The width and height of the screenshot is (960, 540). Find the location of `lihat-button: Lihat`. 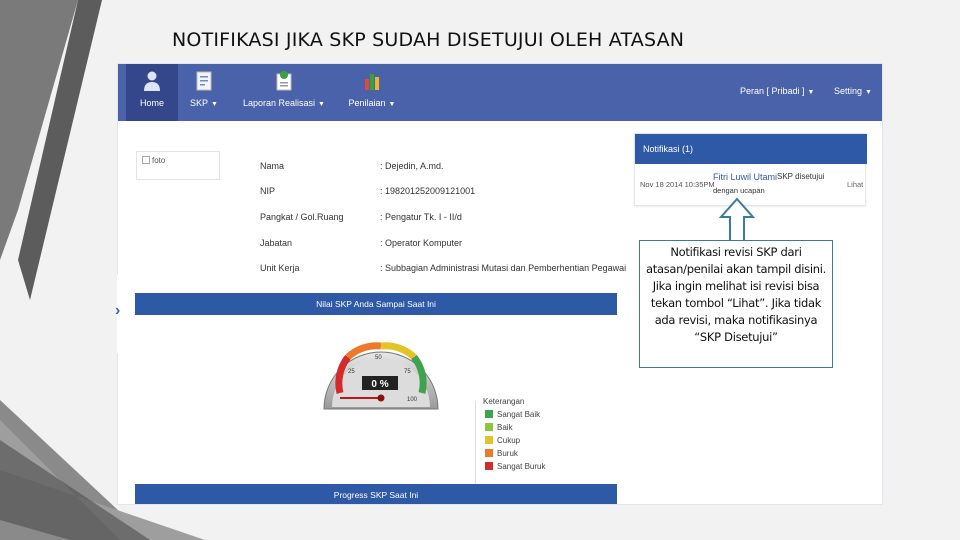

lihat-button: Lihat is located at coordinates (855, 184).